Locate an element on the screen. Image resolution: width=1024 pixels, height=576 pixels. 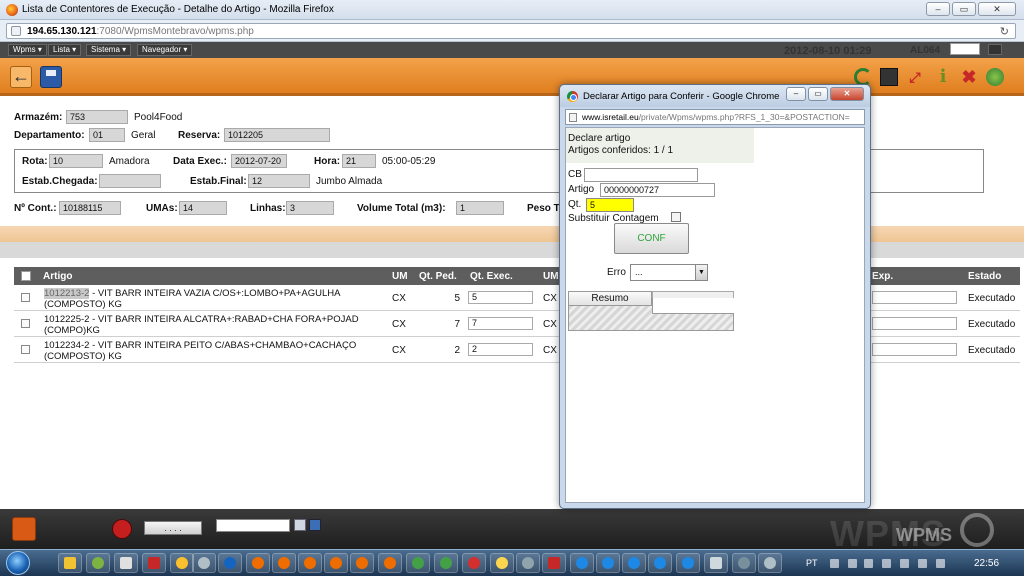
trash-icon is located at coordinates (24, 529).